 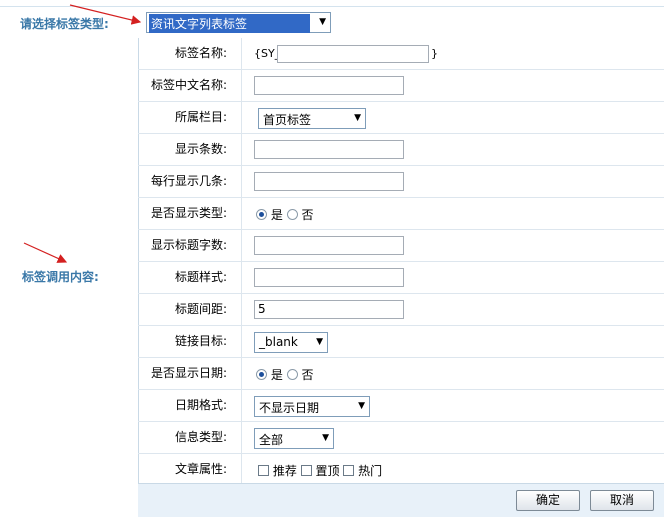 What do you see at coordinates (329, 309) in the screenshot?
I see `title-spacing-input: 5` at bounding box center [329, 309].